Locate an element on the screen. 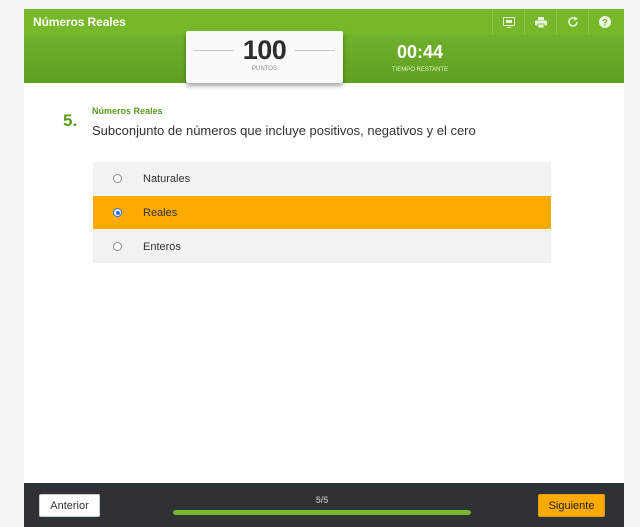 This screenshot has height=527, width=640. previous-button: Anterior is located at coordinates (69, 505).